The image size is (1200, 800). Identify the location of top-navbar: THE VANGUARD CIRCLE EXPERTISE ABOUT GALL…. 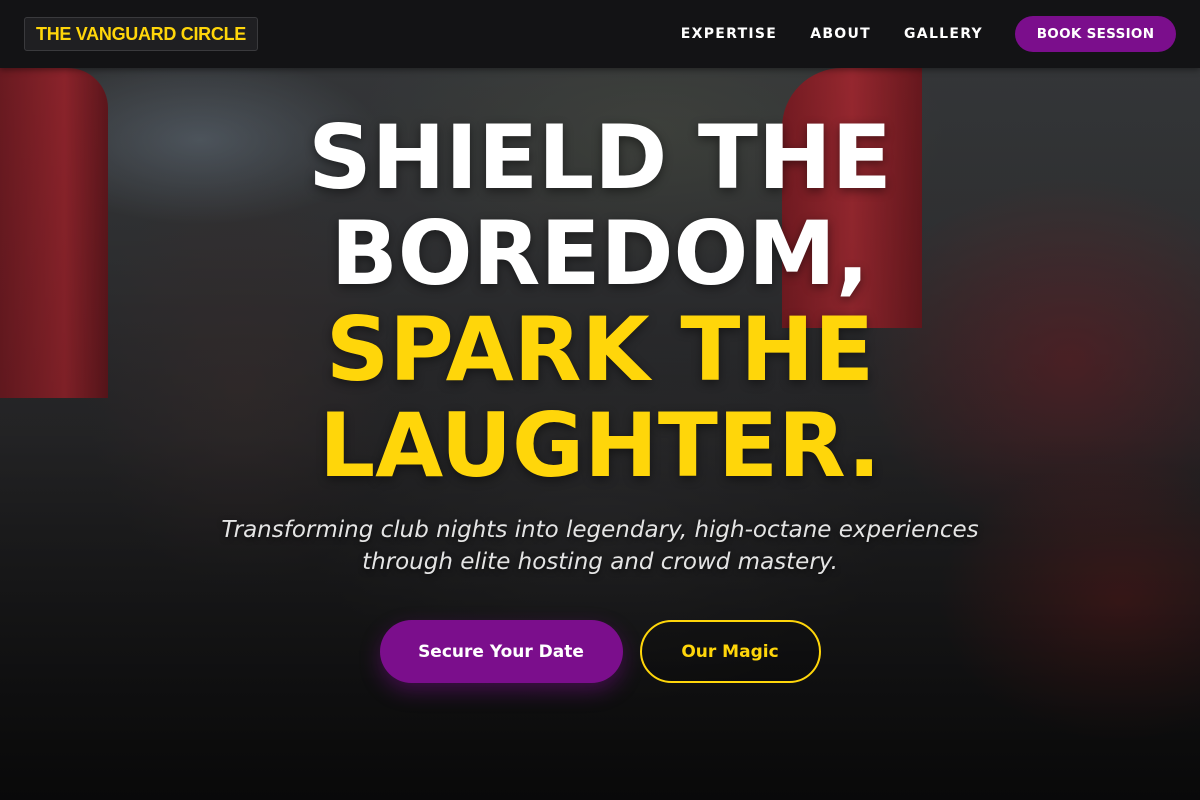
(600, 34).